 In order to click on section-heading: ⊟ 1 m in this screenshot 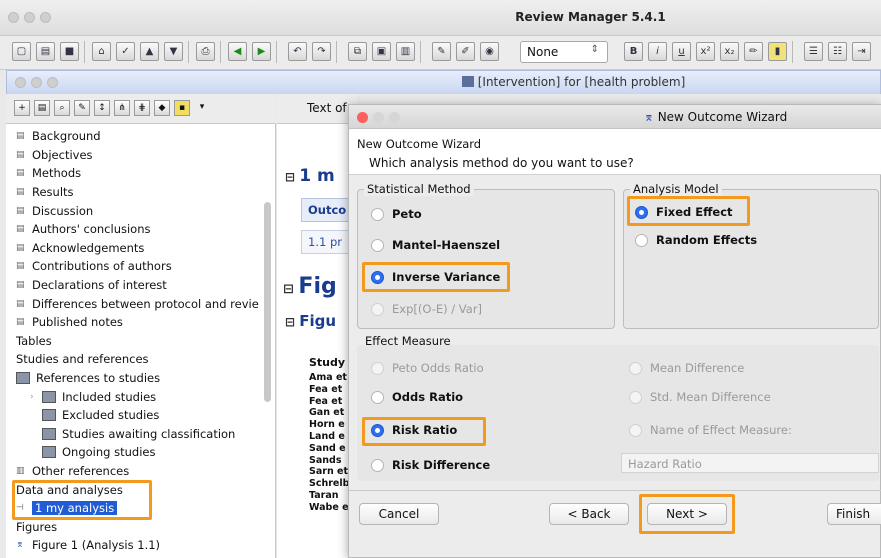, I will do `click(310, 176)`.